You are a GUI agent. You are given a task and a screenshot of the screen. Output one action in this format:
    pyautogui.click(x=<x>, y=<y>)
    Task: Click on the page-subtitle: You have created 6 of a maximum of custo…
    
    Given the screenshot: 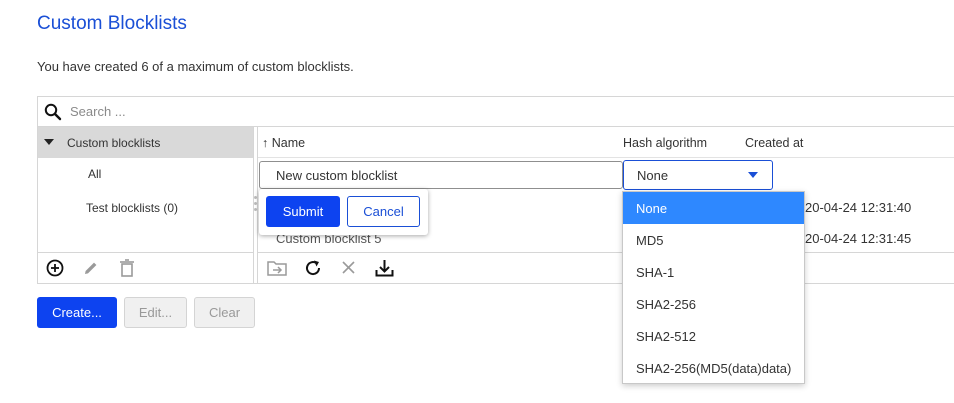 What is the action you would take?
    pyautogui.click(x=195, y=66)
    